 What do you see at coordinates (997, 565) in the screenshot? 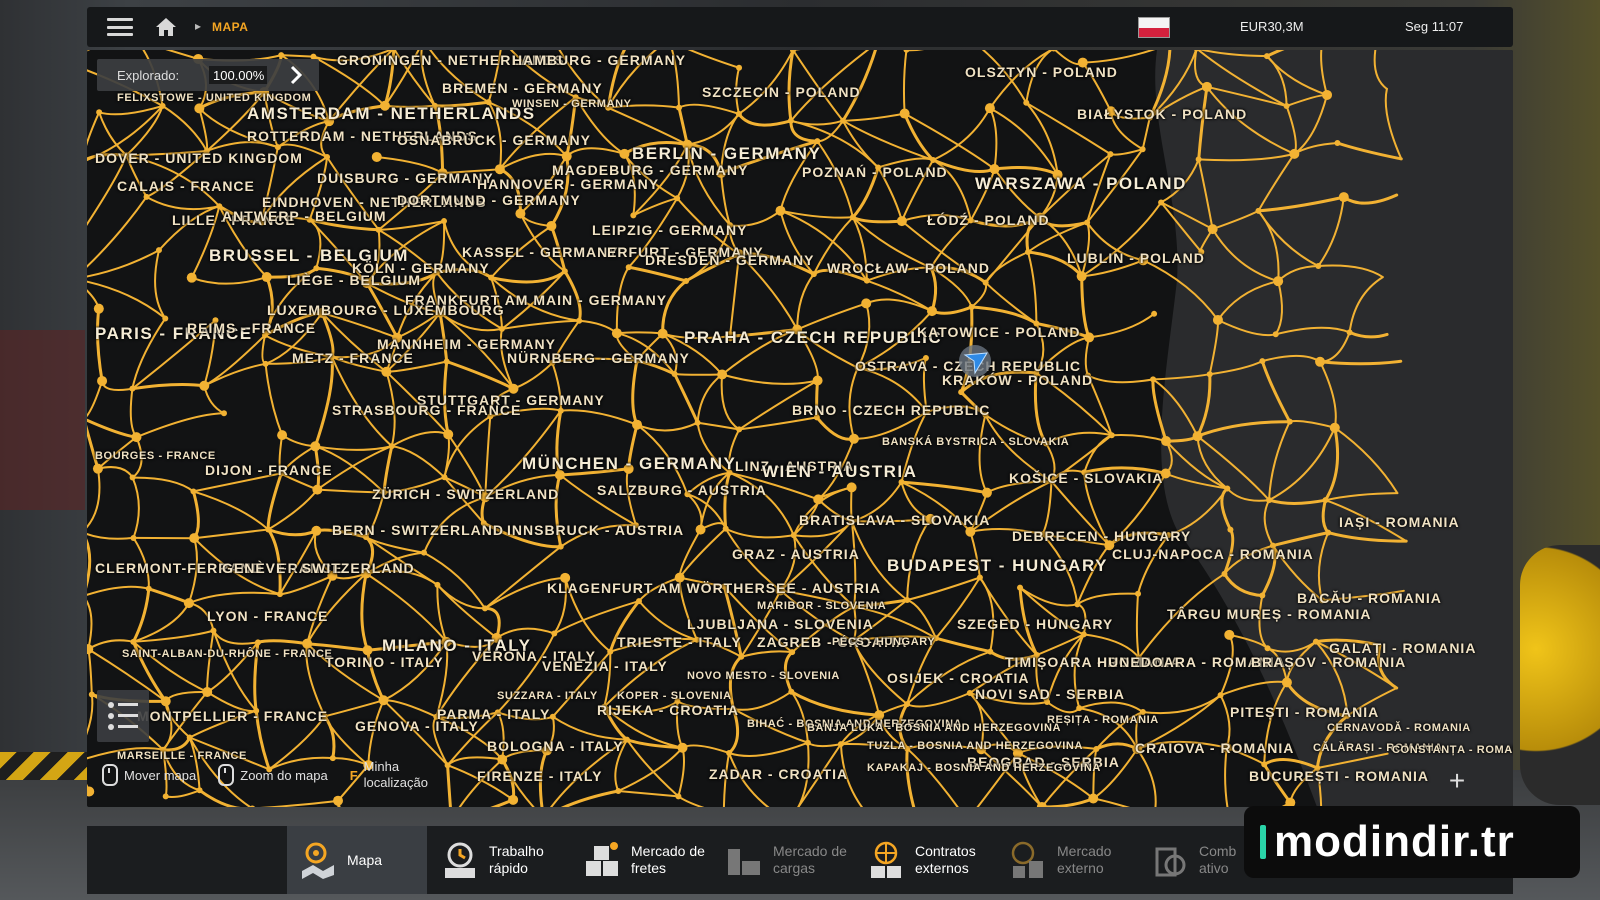
I see `city-label: BUDAPEST - HUNGARY` at bounding box center [997, 565].